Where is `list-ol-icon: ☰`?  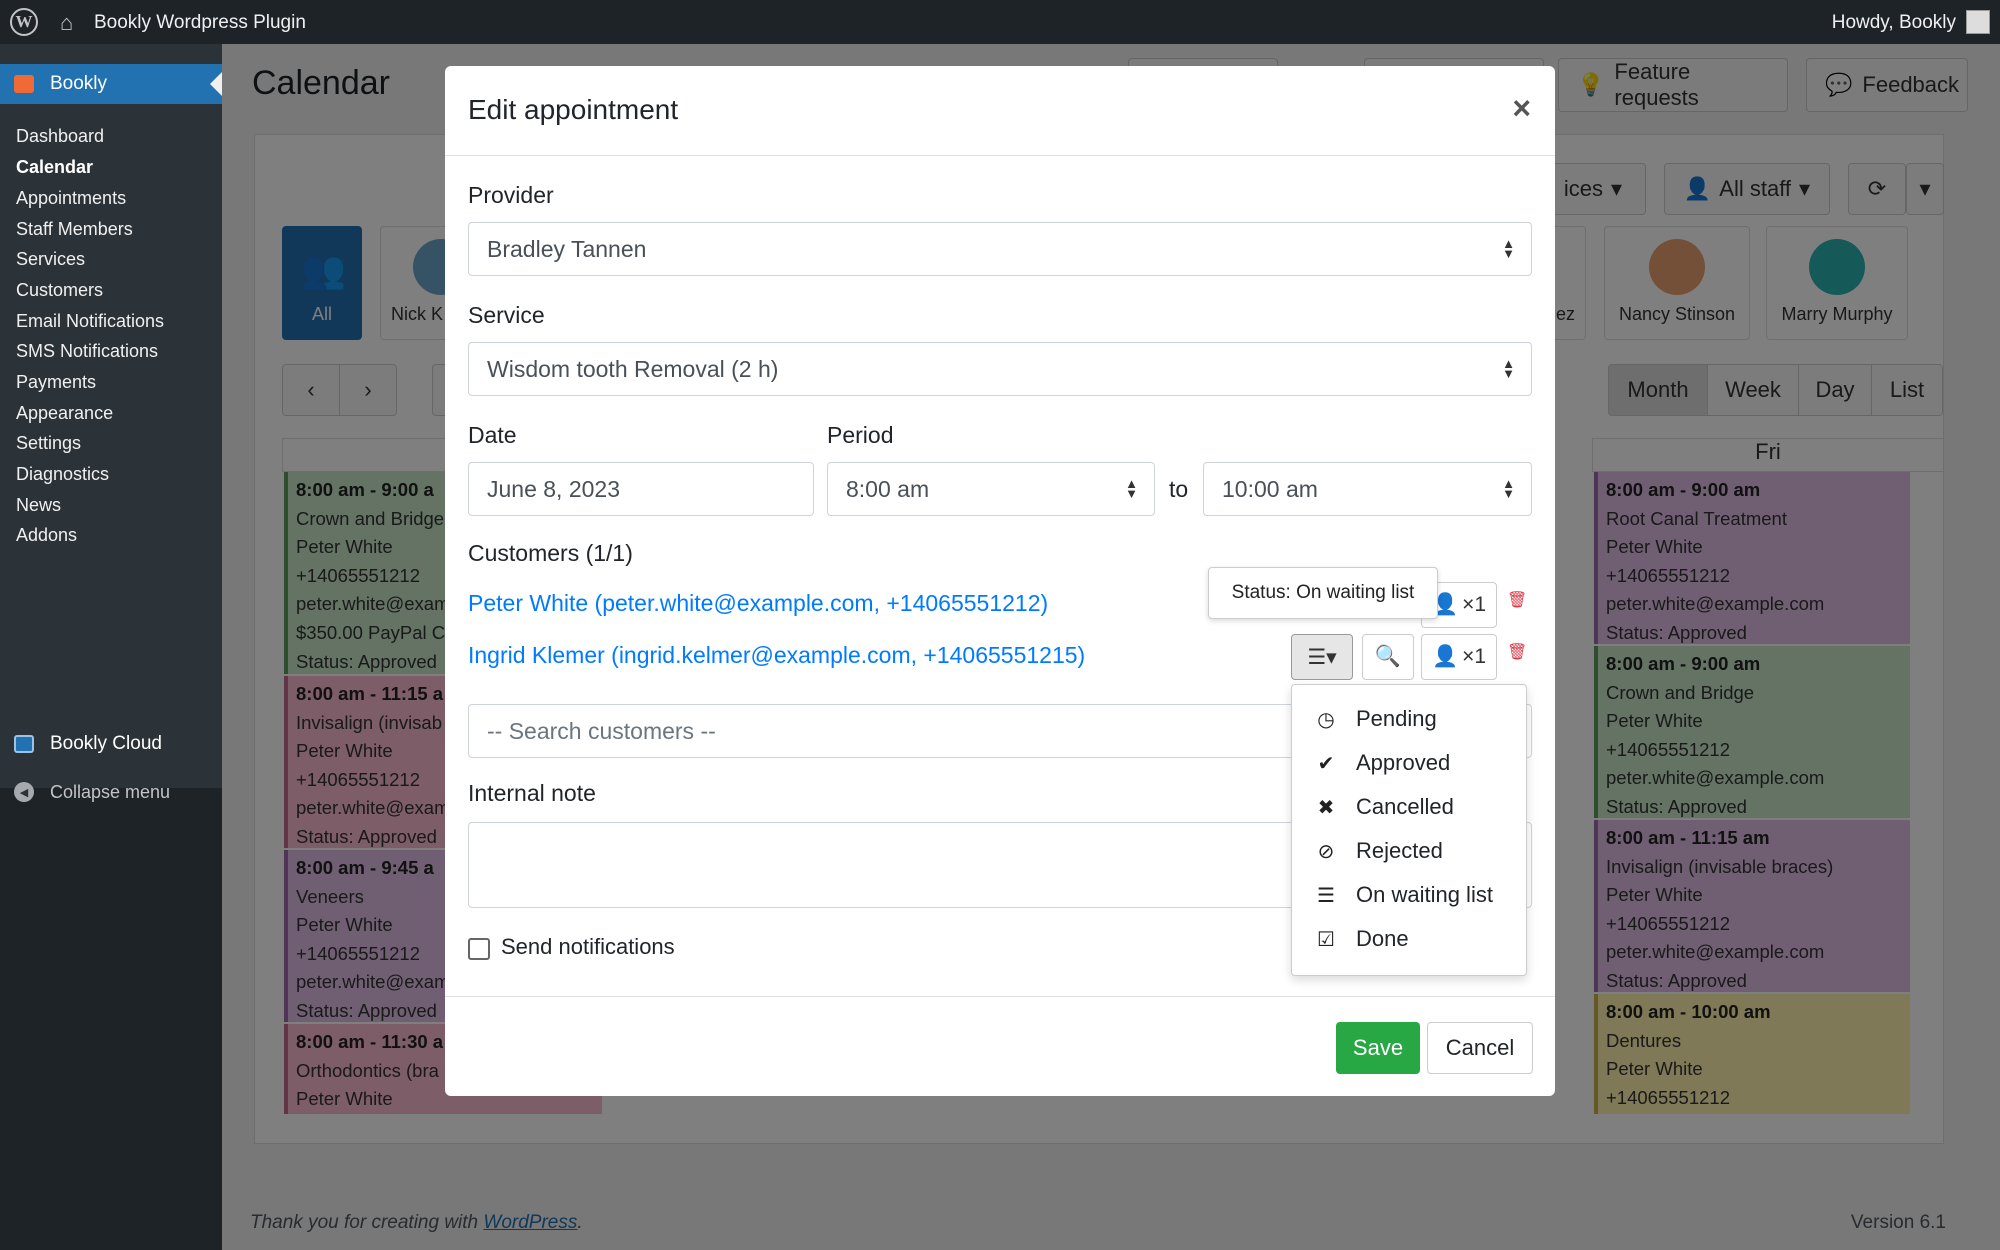
list-ol-icon: ☰ is located at coordinates (1326, 895).